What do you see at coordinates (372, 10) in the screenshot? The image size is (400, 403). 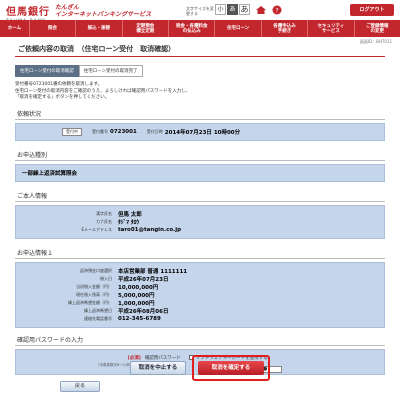 I see `logout-button: ログアウト` at bounding box center [372, 10].